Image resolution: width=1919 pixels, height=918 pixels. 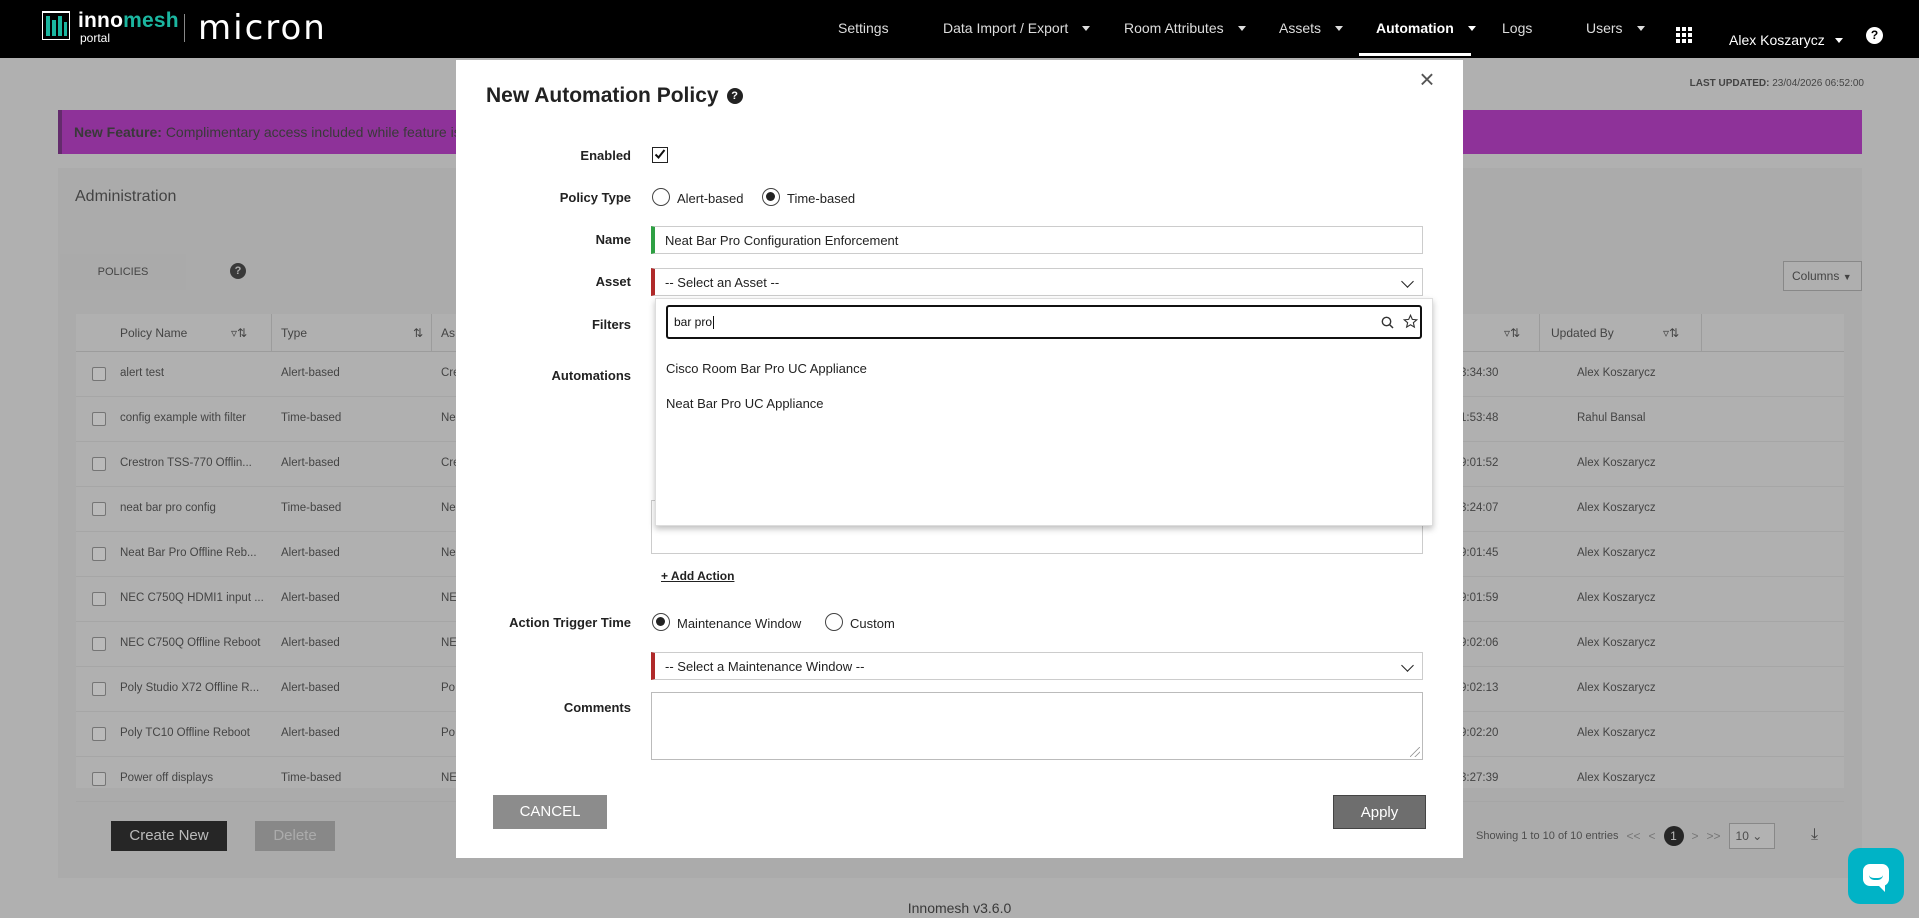 I want to click on innomesh-logo-icon, so click(x=56, y=25).